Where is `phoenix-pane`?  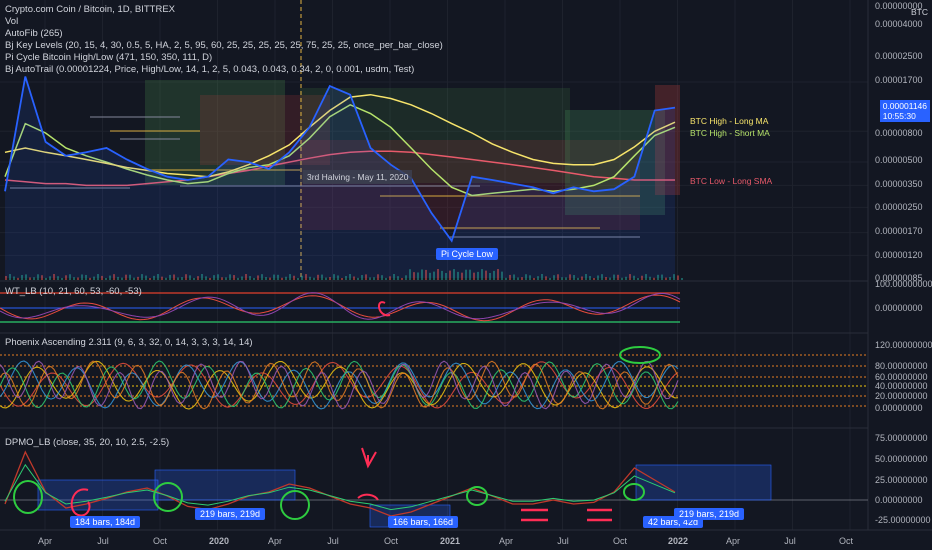
phoenix-pane is located at coordinates (434, 382).